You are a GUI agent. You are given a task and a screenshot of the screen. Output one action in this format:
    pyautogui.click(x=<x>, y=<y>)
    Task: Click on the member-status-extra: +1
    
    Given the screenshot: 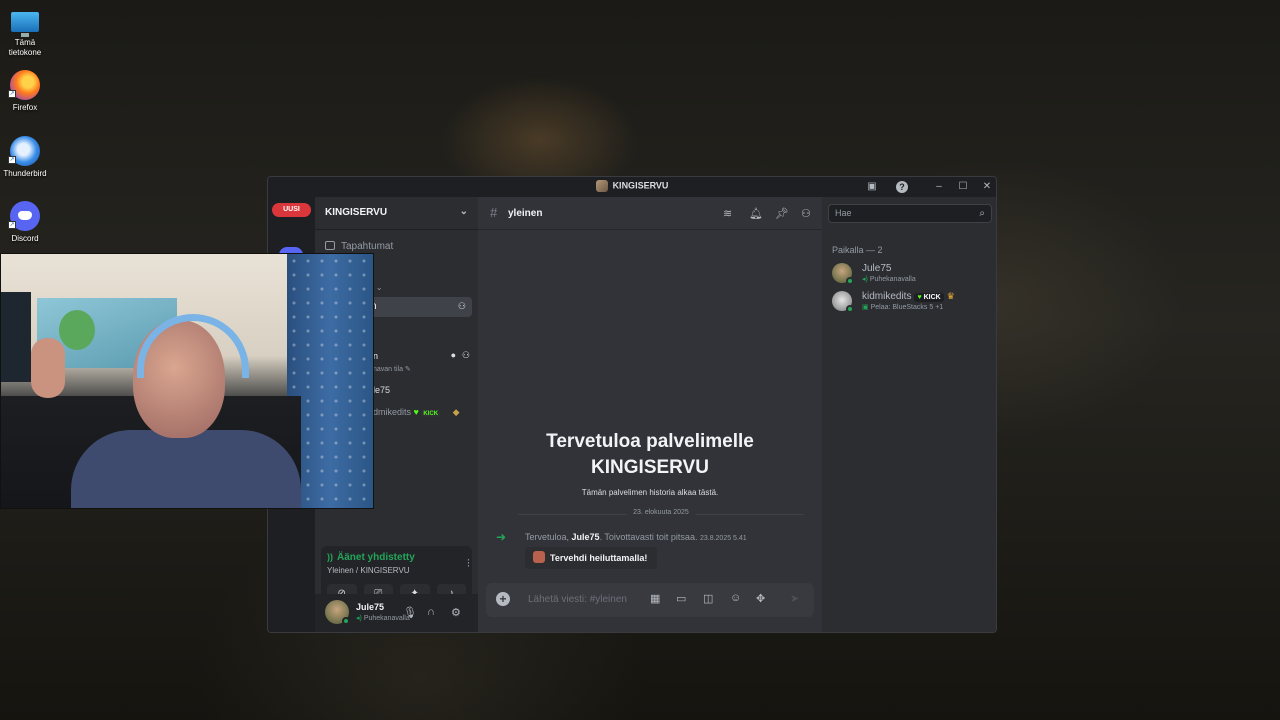 What is the action you would take?
    pyautogui.click(x=939, y=307)
    